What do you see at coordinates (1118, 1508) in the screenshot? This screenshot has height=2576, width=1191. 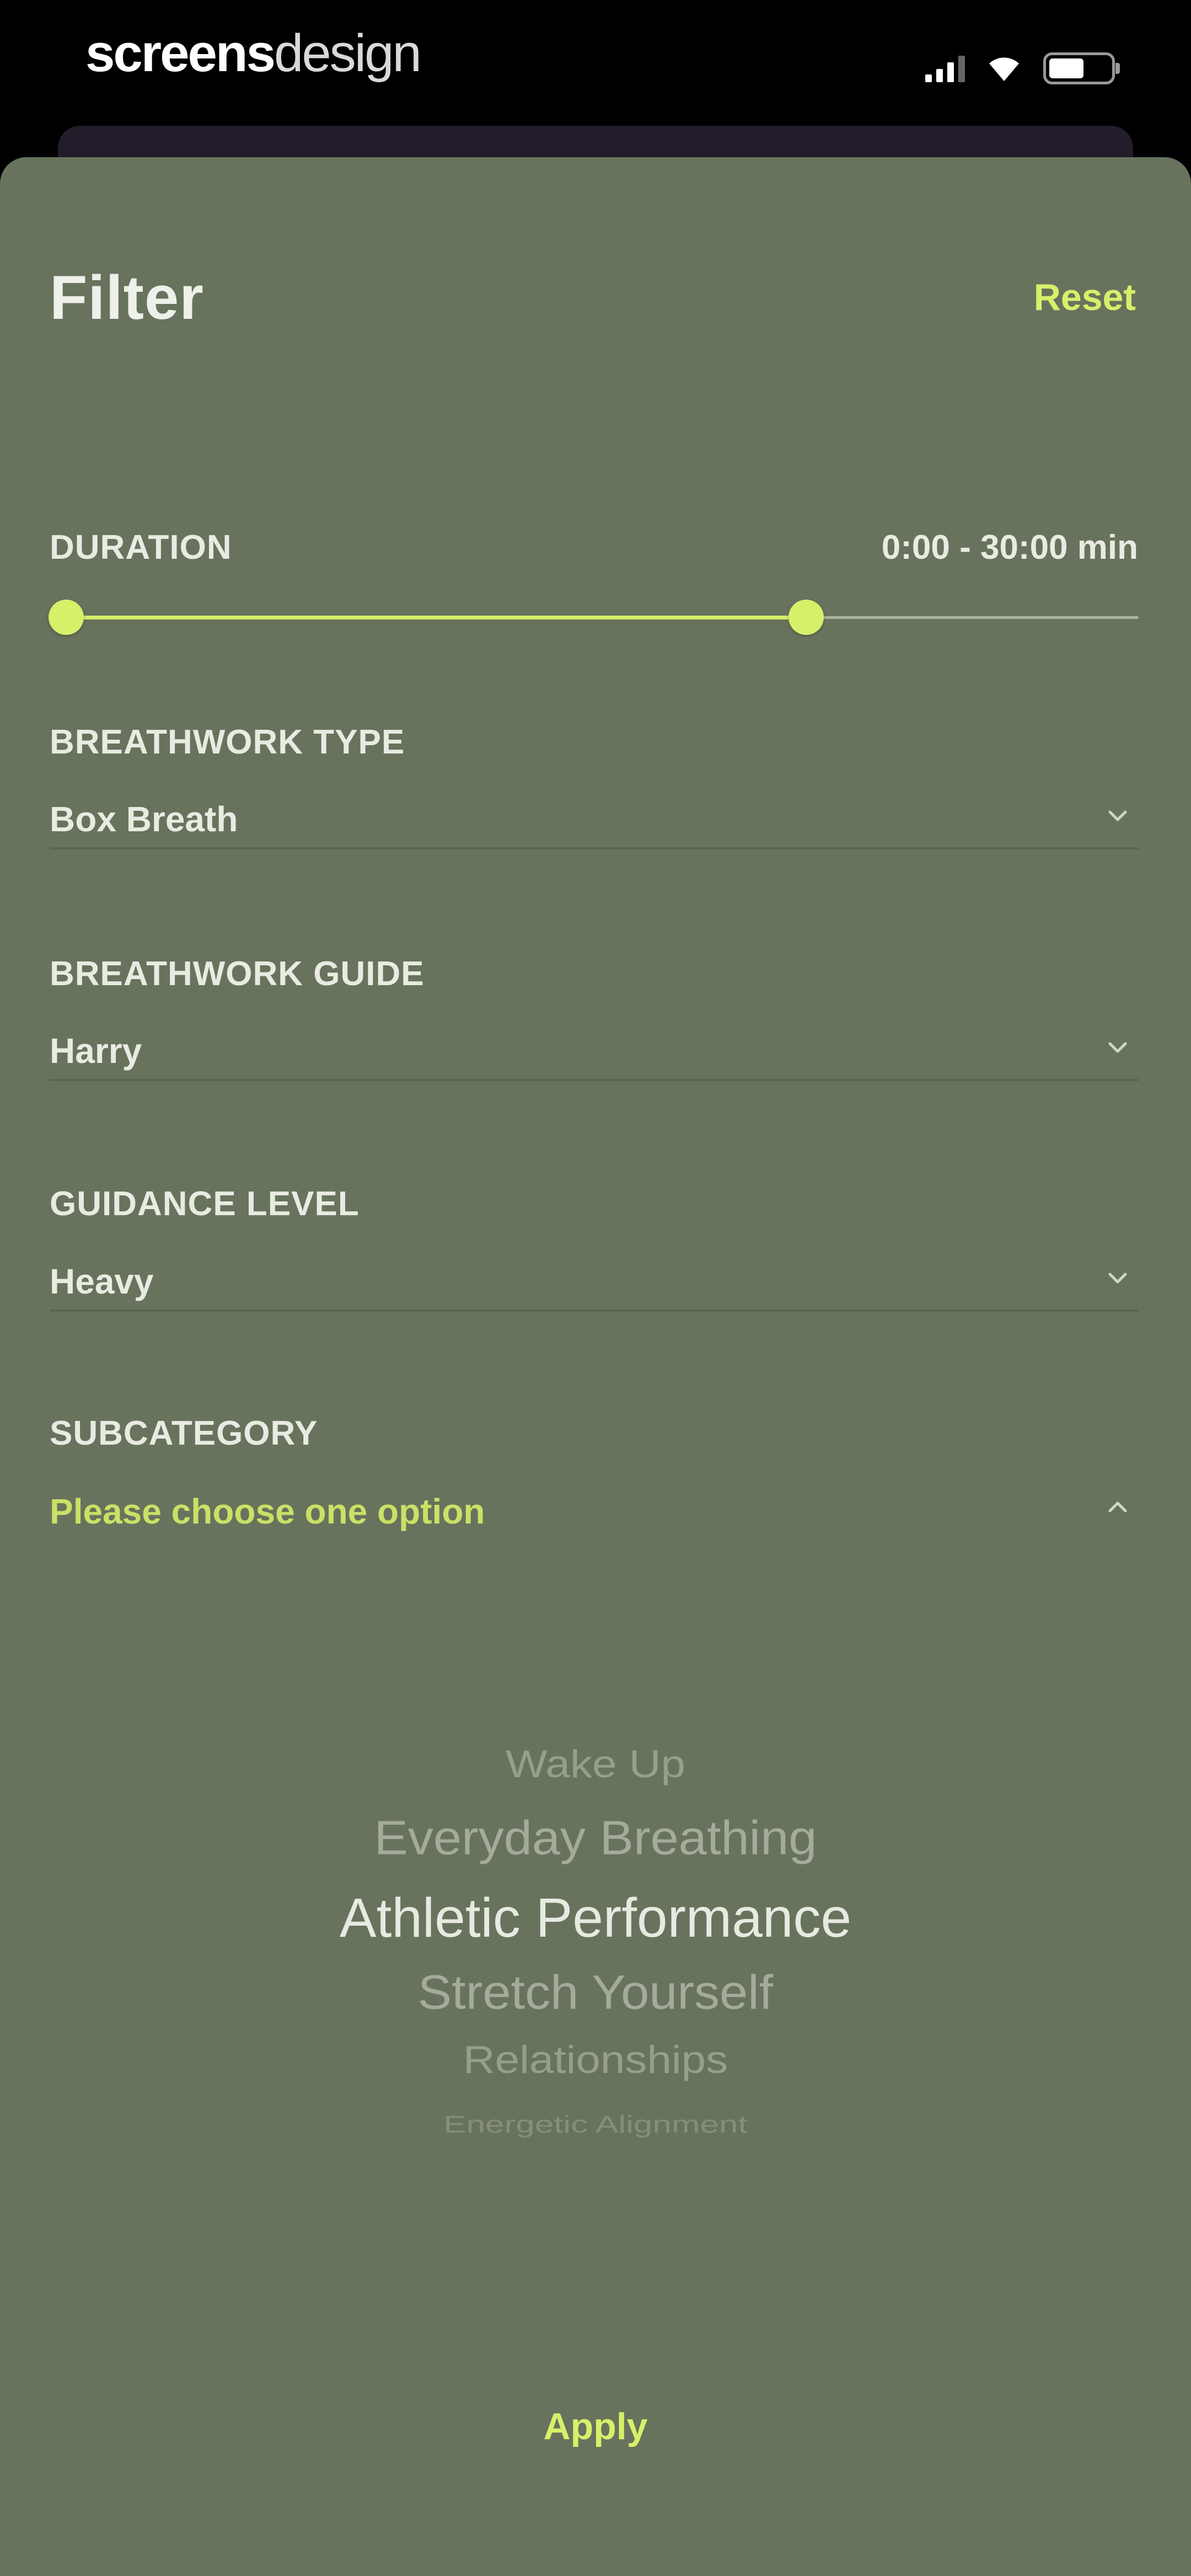 I see `chevron-up-icon` at bounding box center [1118, 1508].